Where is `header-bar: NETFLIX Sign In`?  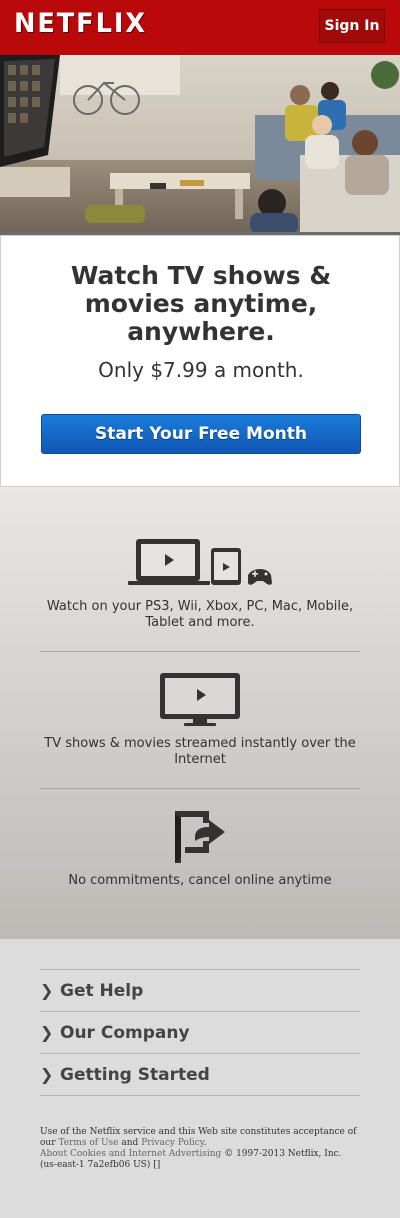 header-bar: NETFLIX Sign In is located at coordinates (200, 27).